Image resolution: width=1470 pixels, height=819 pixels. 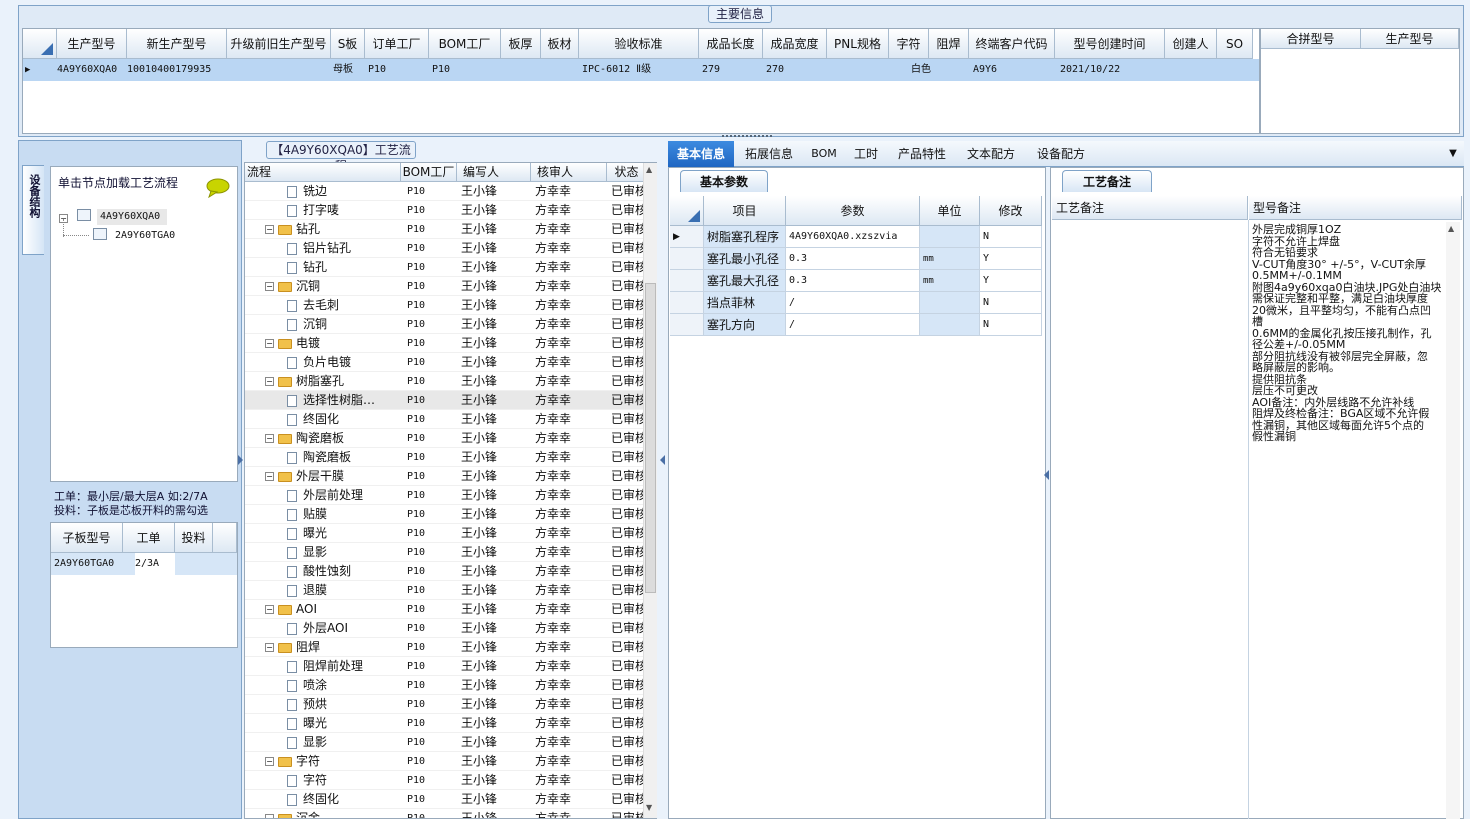 What do you see at coordinates (1191, 44) in the screenshot?
I see `main-col-header: 创建人` at bounding box center [1191, 44].